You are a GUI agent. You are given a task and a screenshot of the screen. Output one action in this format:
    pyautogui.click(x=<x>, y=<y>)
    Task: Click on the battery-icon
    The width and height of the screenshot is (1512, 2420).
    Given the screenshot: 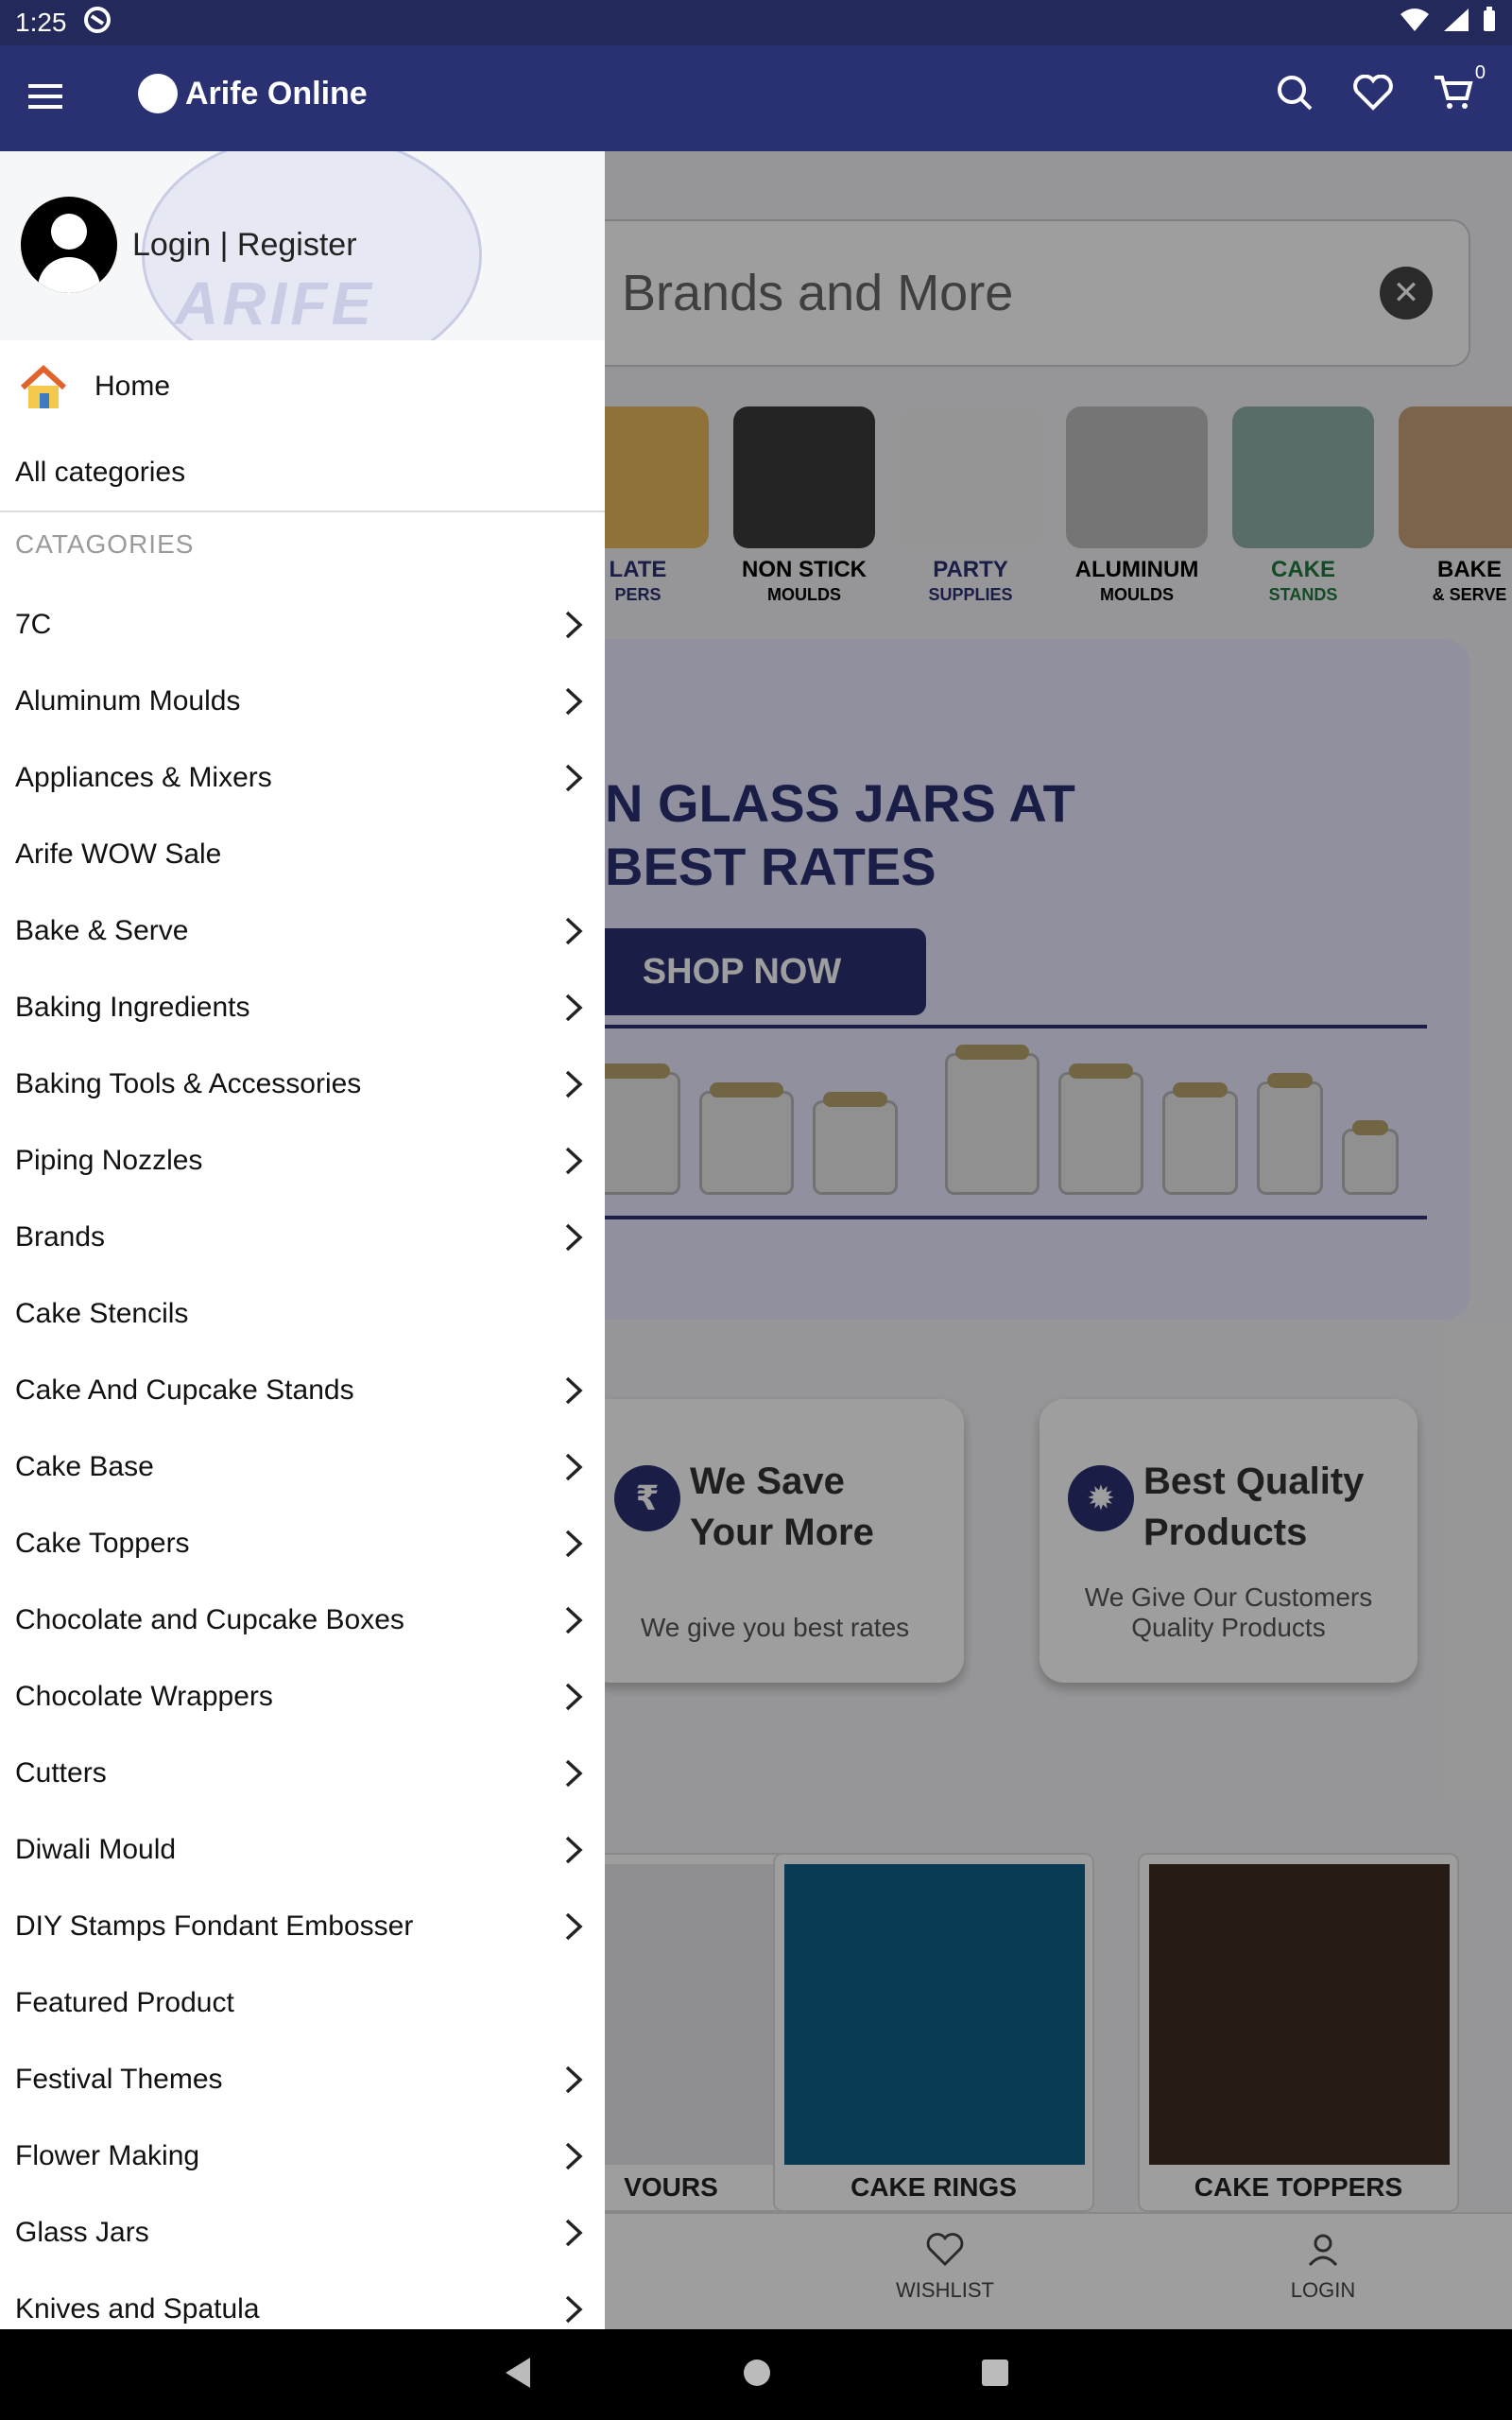 What is the action you would take?
    pyautogui.click(x=1489, y=23)
    